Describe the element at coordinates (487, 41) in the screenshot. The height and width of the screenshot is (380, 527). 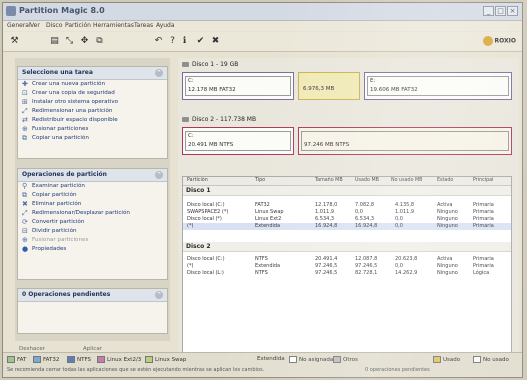
I see `brand-icon` at that location.